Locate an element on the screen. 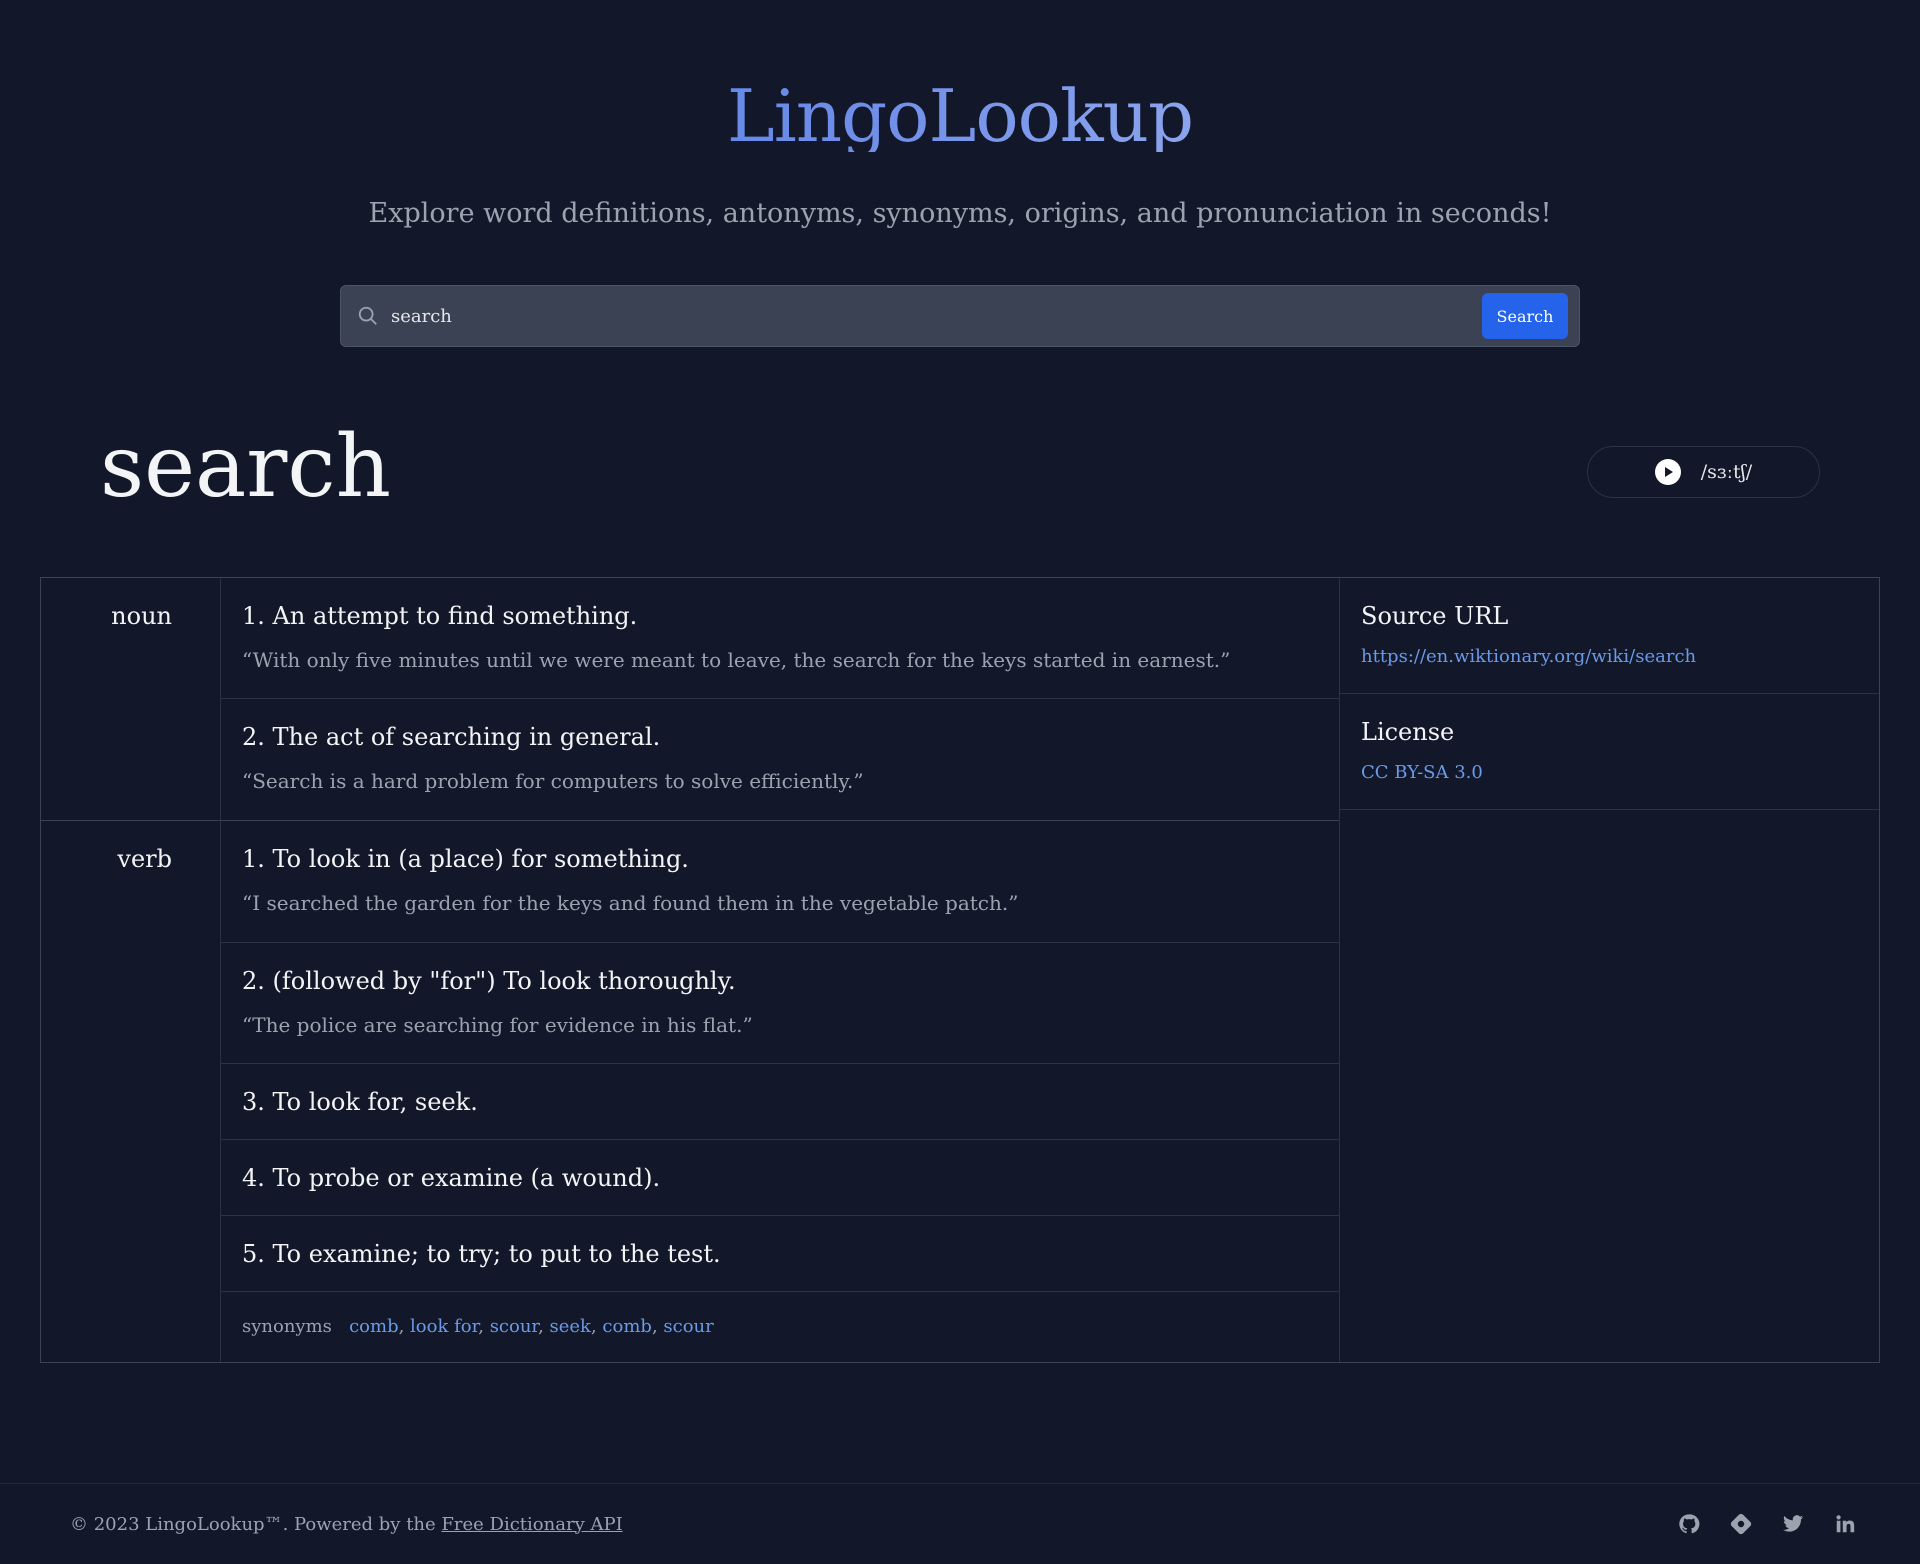  search-icon is located at coordinates (367, 315).